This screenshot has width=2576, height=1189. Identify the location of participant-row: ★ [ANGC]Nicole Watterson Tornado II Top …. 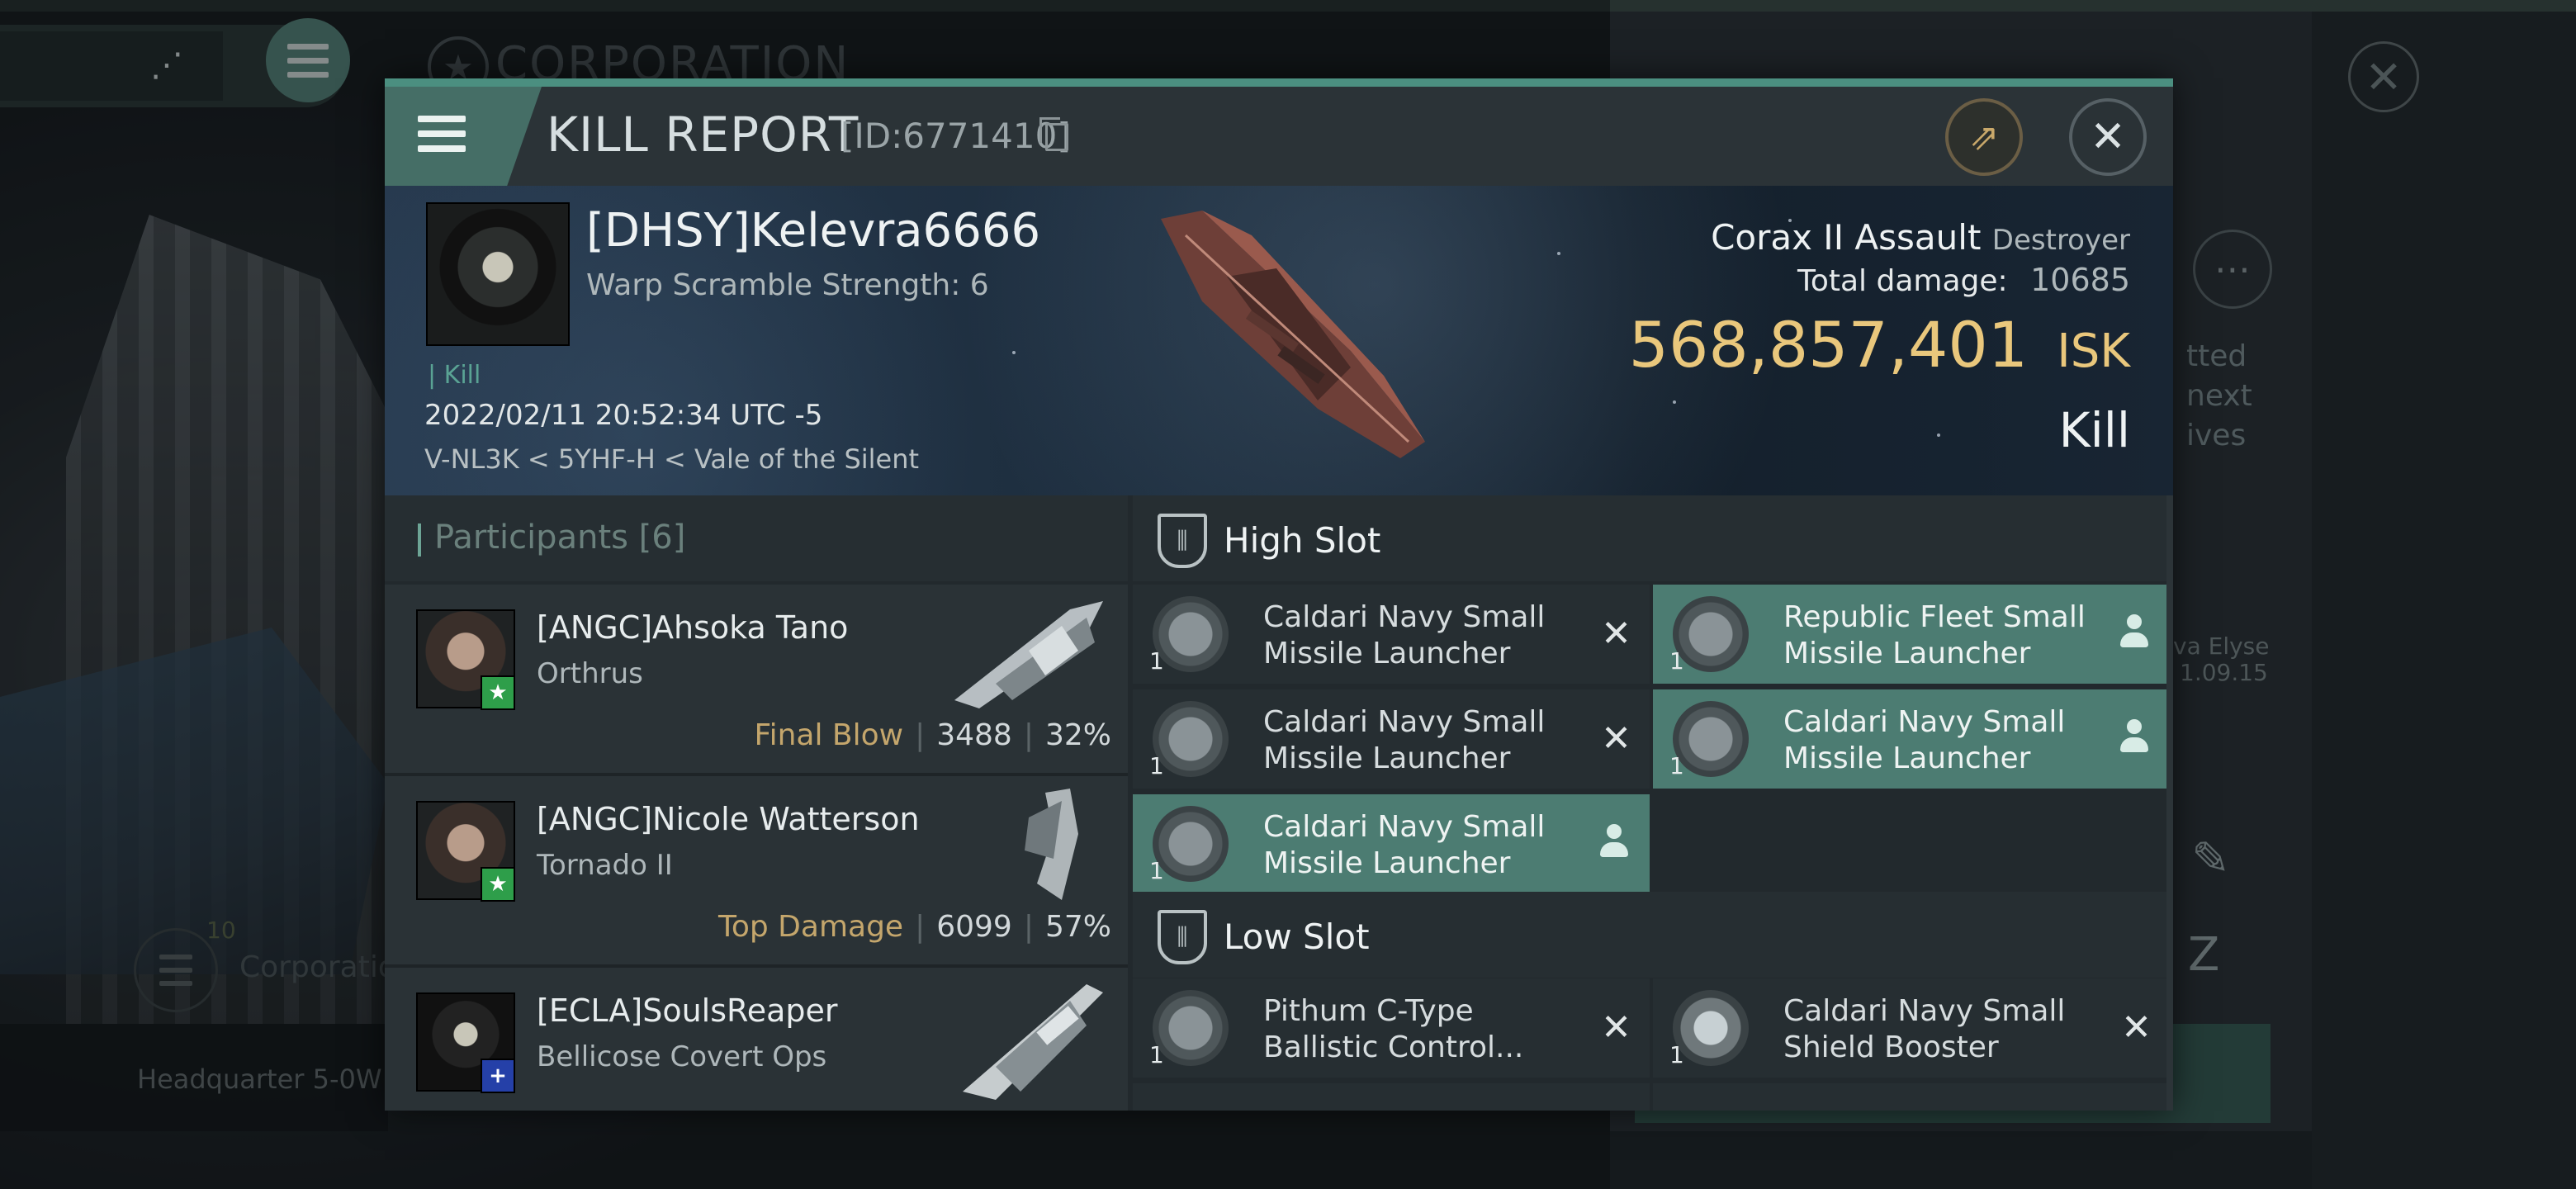
(756, 872).